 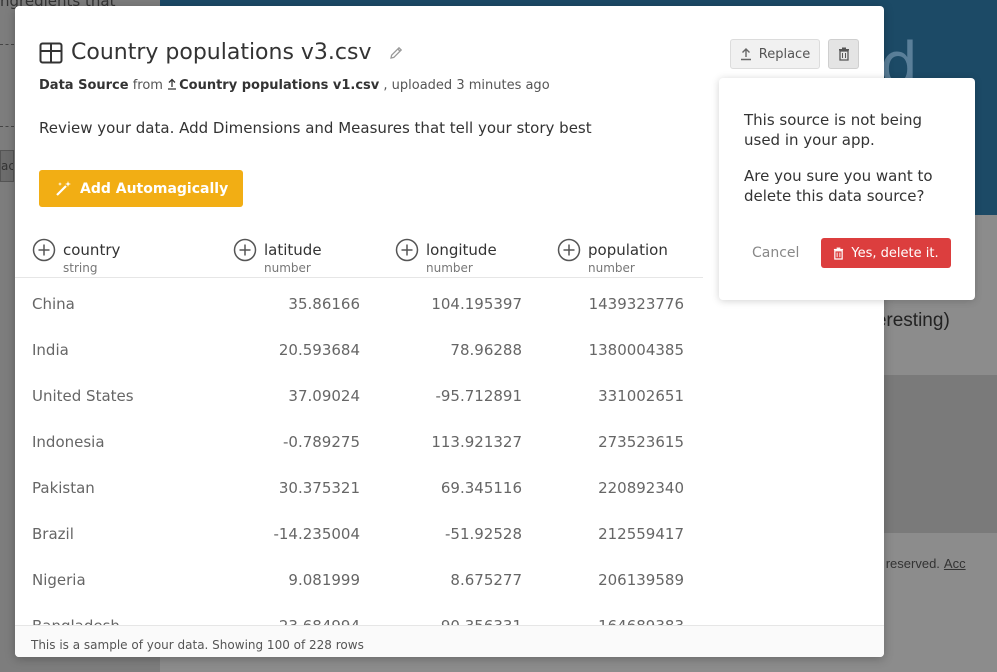 I want to click on table-cell: Pakistan, so click(x=63, y=488).